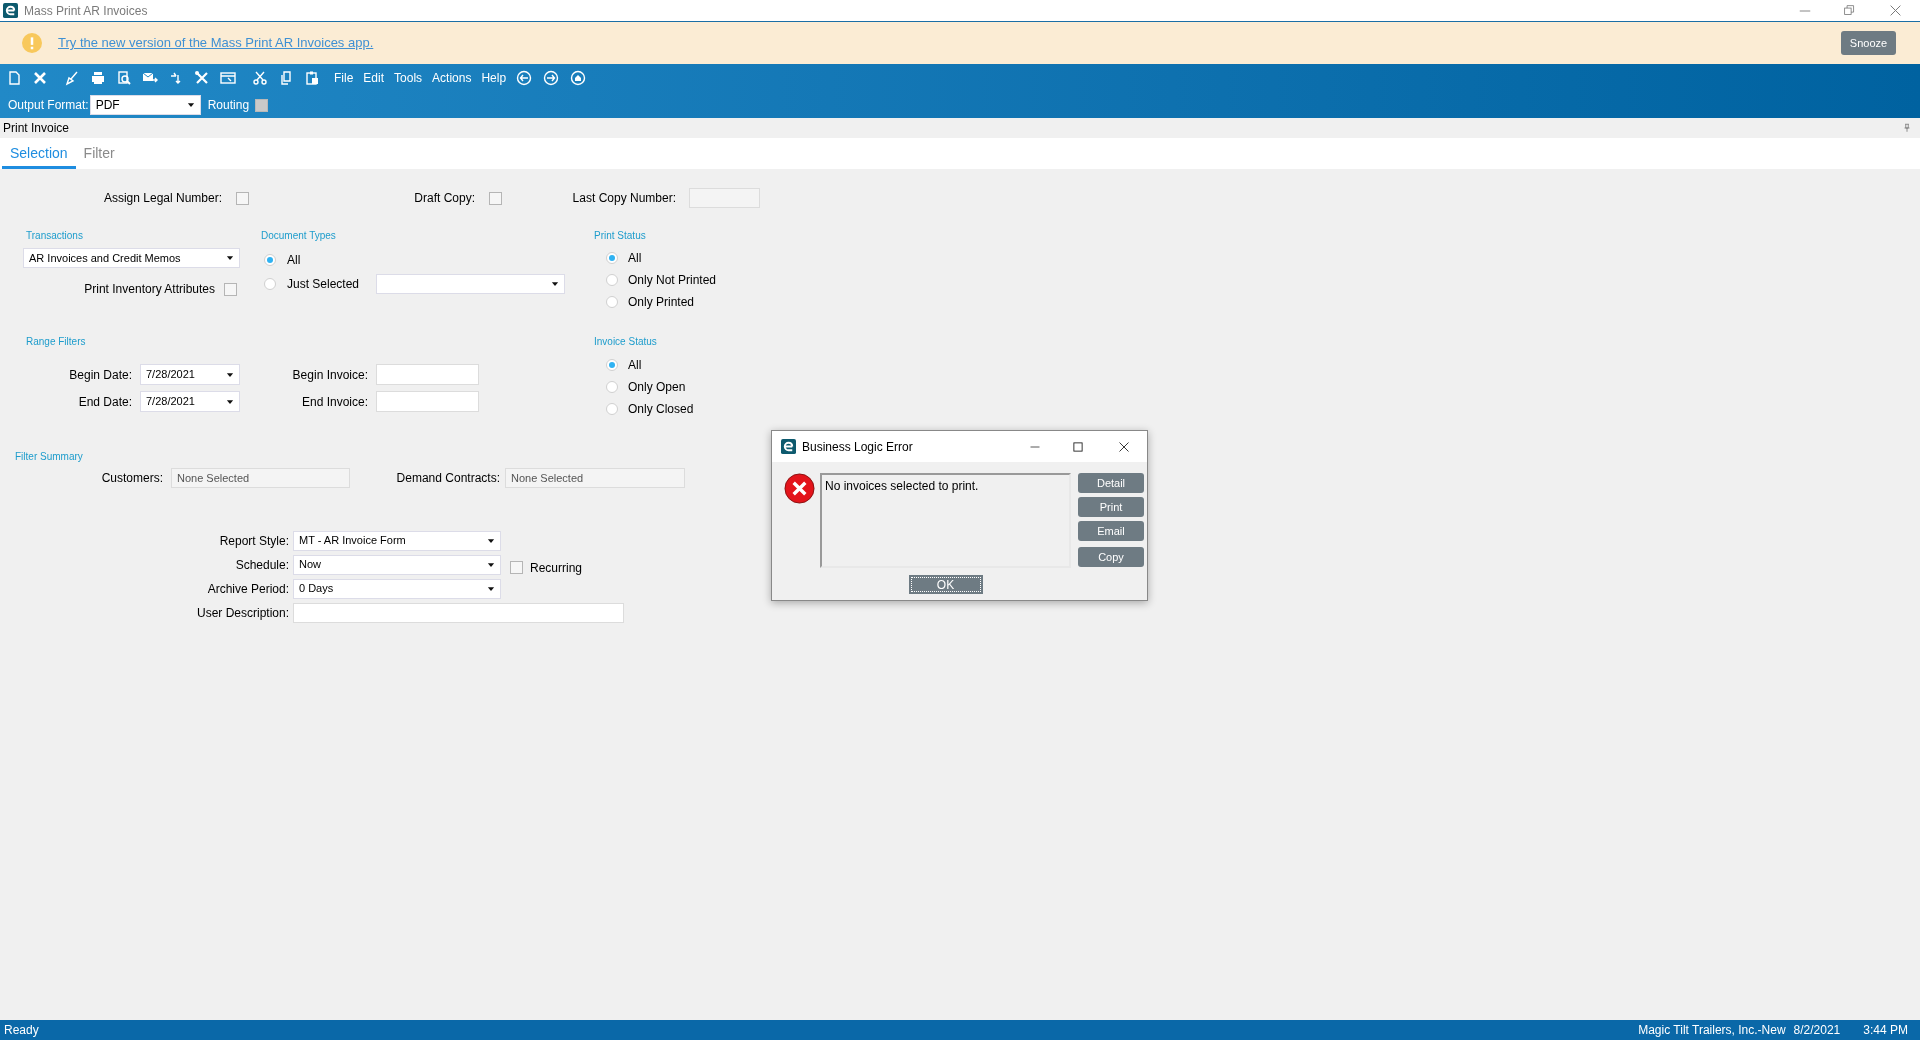 This screenshot has height=1040, width=1920. What do you see at coordinates (1111, 507) in the screenshot?
I see `dialog-button: Print` at bounding box center [1111, 507].